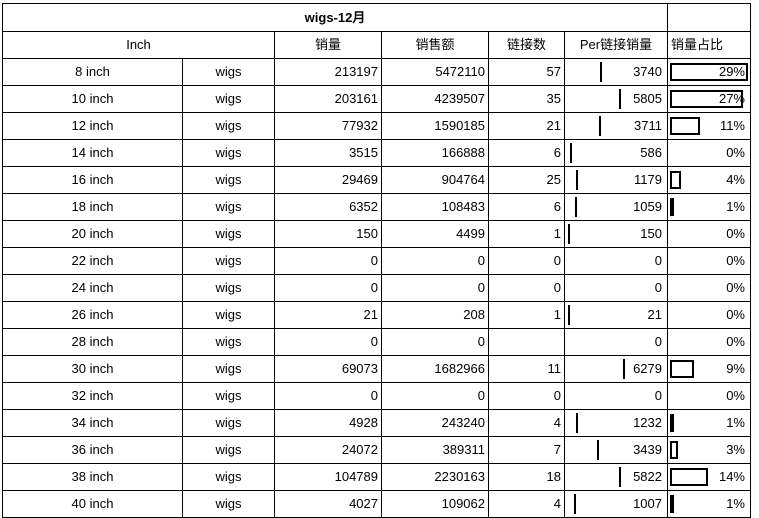  What do you see at coordinates (328, 315) in the screenshot?
I see `sales-qty-cell: 21` at bounding box center [328, 315].